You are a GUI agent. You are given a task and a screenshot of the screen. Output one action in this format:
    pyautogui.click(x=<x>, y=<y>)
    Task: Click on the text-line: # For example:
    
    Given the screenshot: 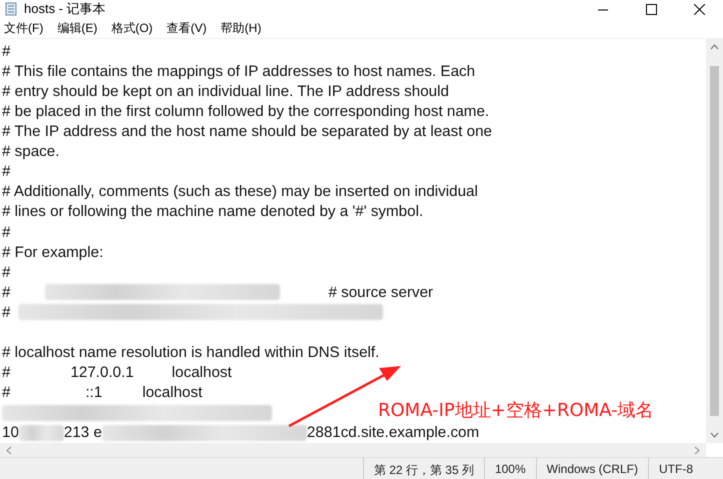 What is the action you would take?
    pyautogui.click(x=53, y=252)
    